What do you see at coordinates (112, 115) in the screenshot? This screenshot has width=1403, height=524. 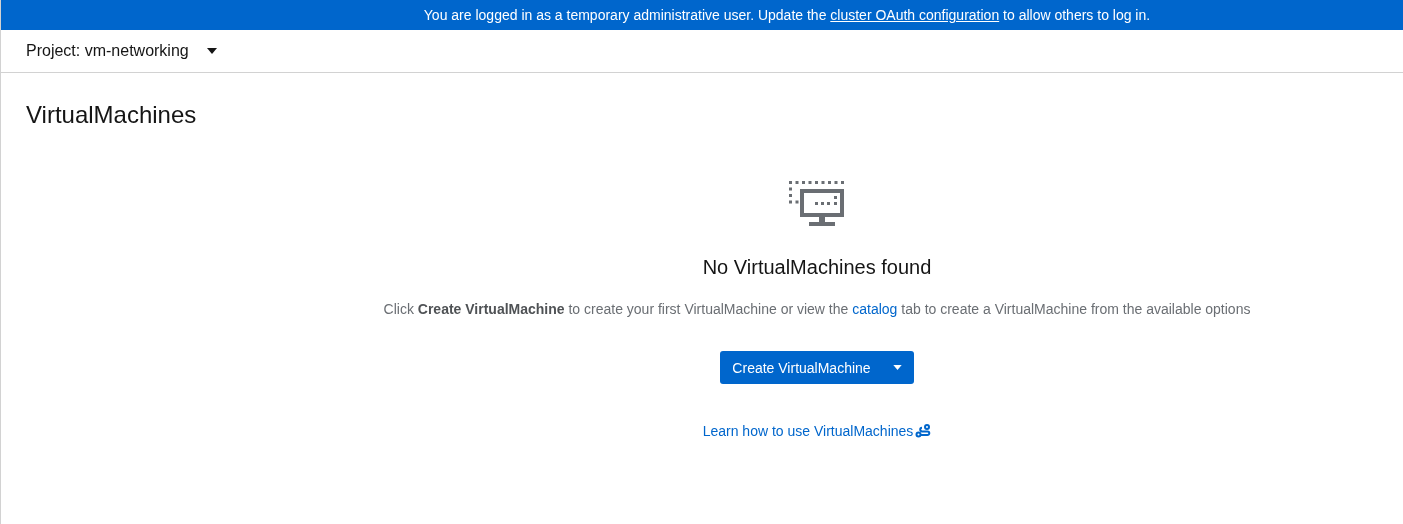 I see `page-title: VirtualMachines` at bounding box center [112, 115].